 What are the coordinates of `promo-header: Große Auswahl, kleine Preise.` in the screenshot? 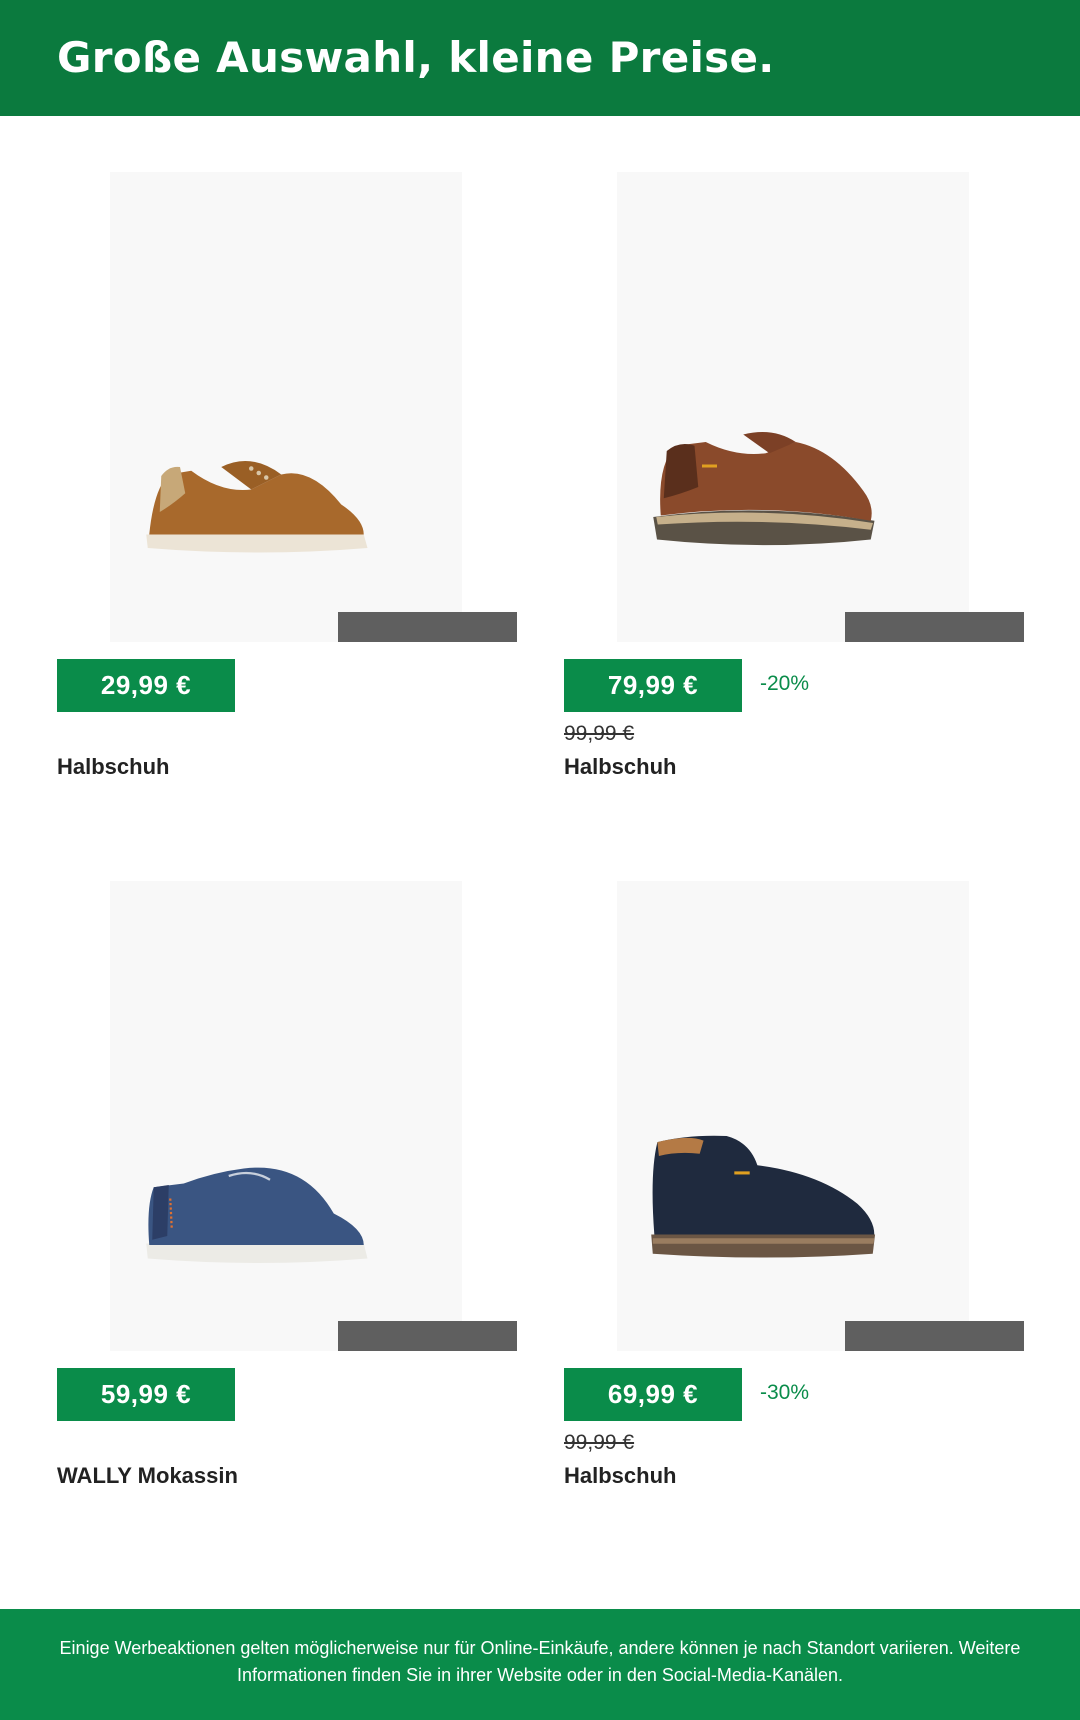 It's located at (540, 58).